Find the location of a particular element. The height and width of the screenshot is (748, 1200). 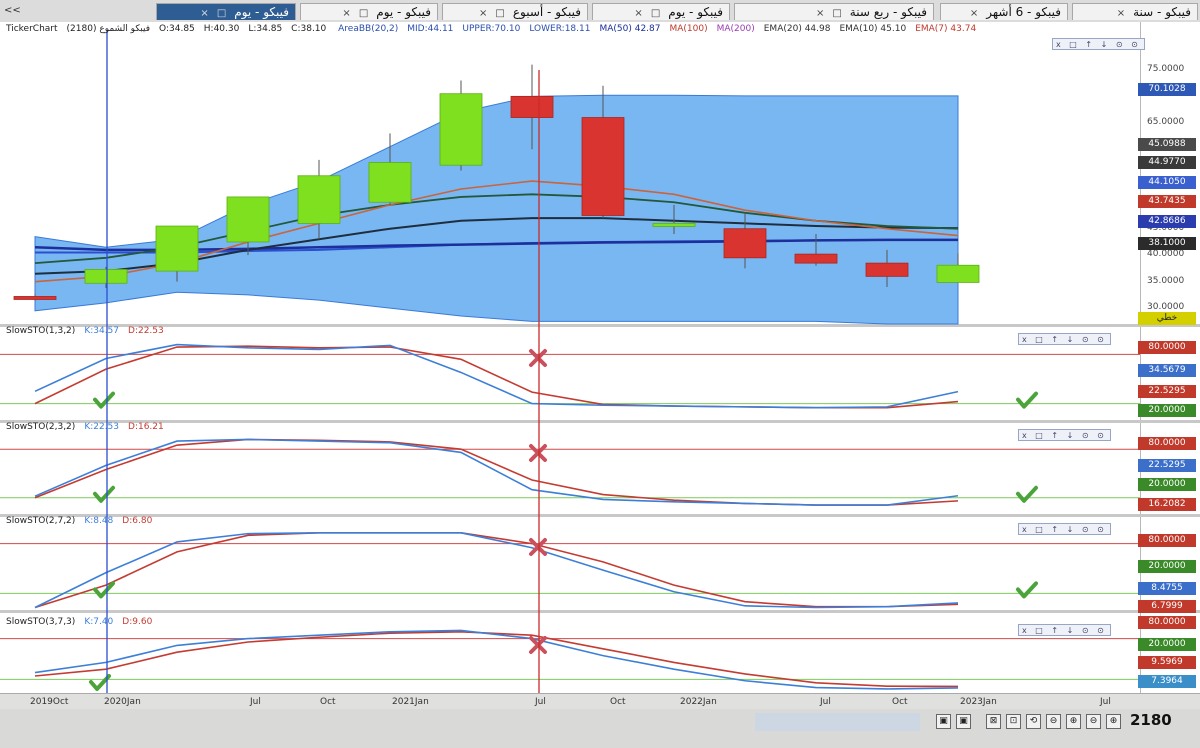

horizontal-scrollbar is located at coordinates (837, 722).